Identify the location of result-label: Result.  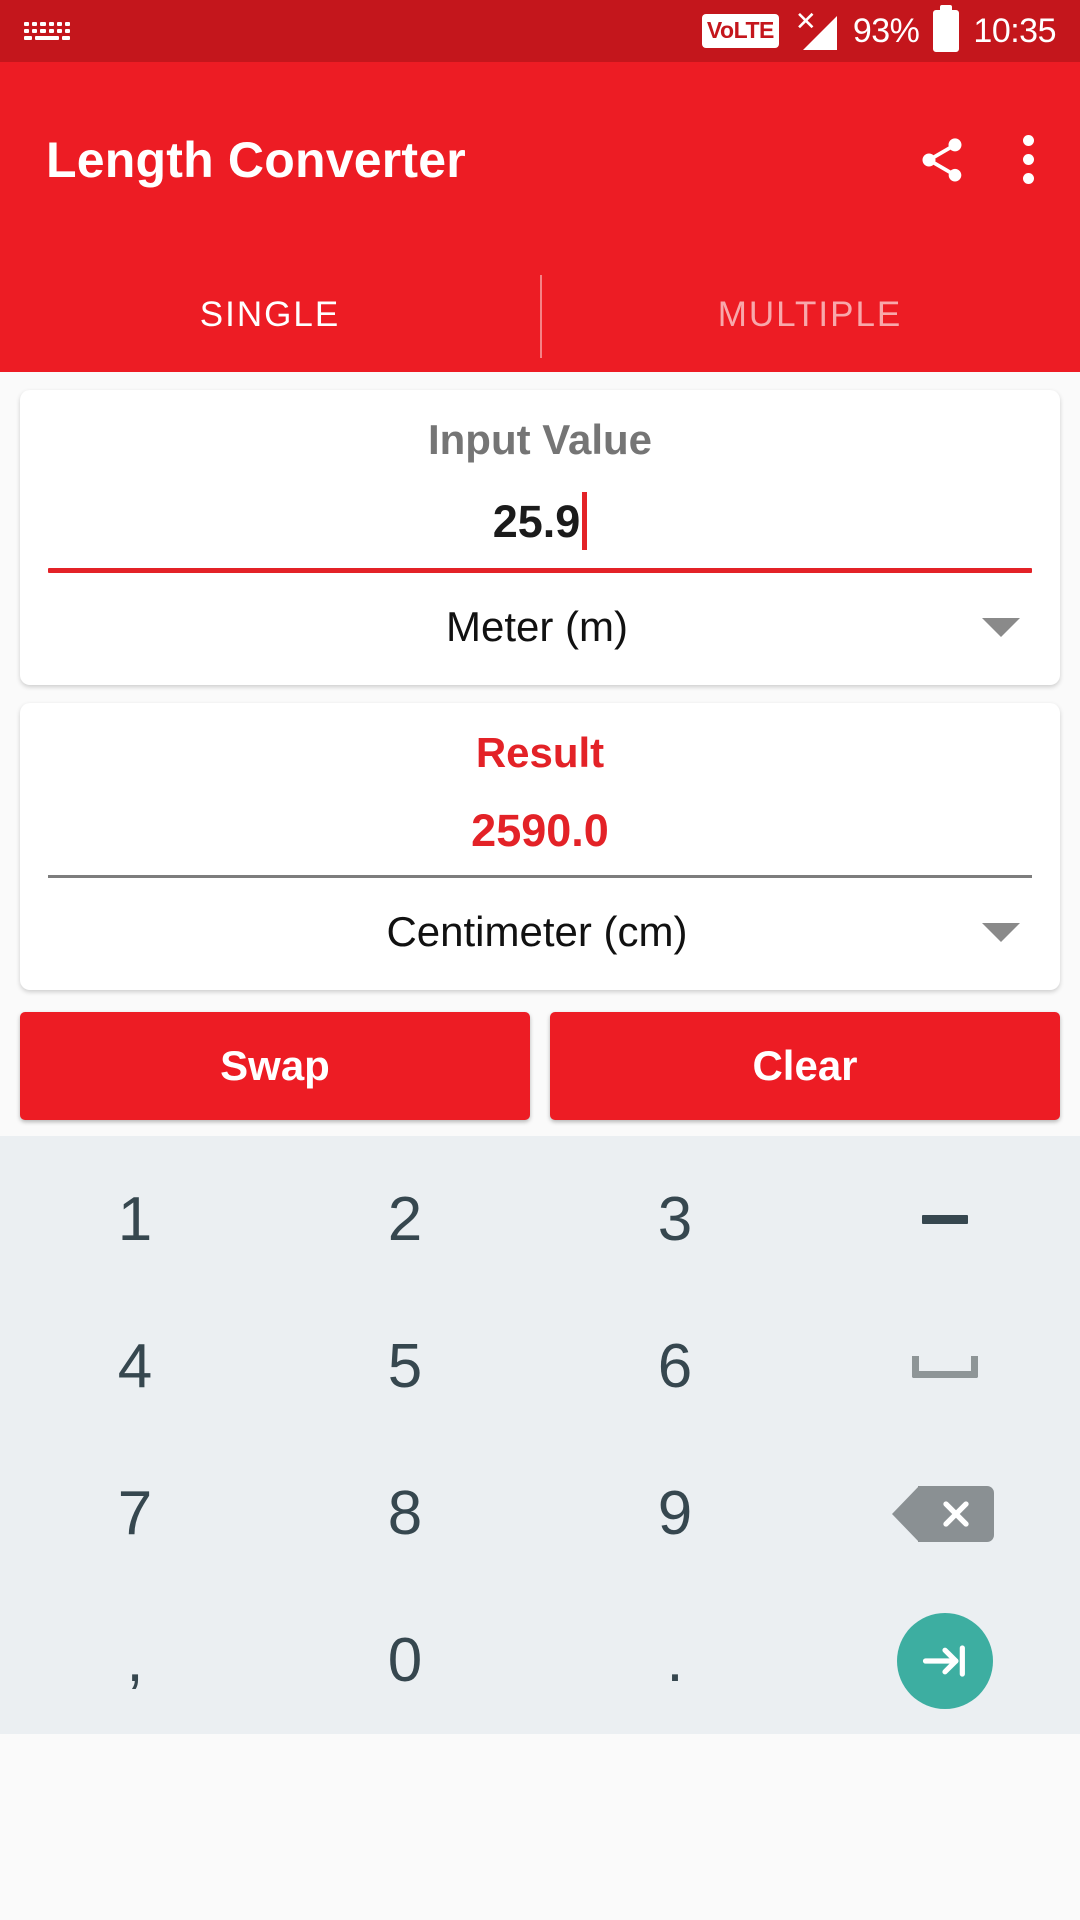
(540, 752).